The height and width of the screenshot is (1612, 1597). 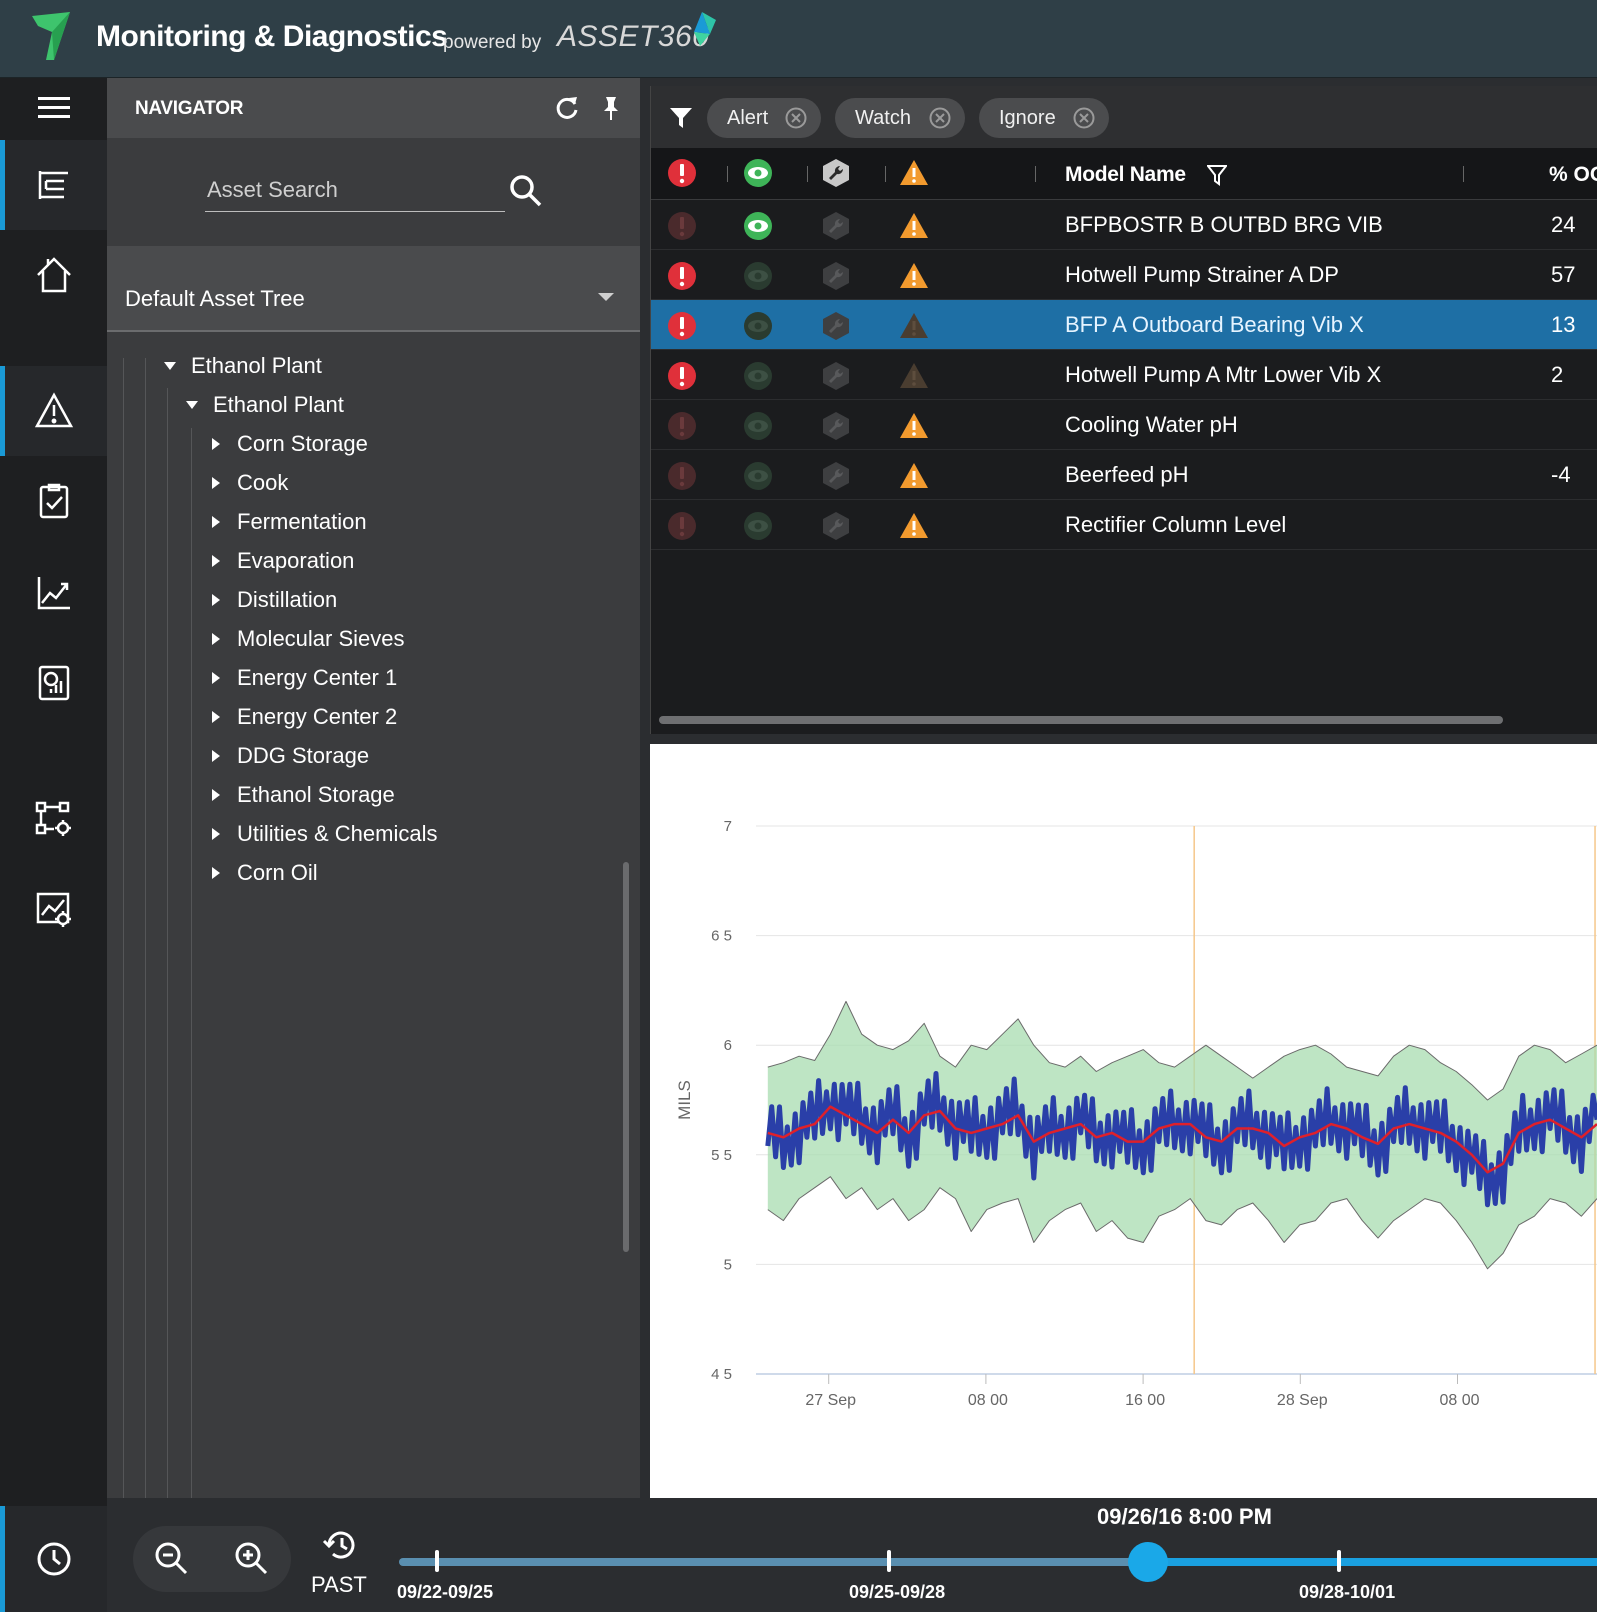 What do you see at coordinates (256, 365) in the screenshot?
I see `tree-node-label: Ethanol Plant` at bounding box center [256, 365].